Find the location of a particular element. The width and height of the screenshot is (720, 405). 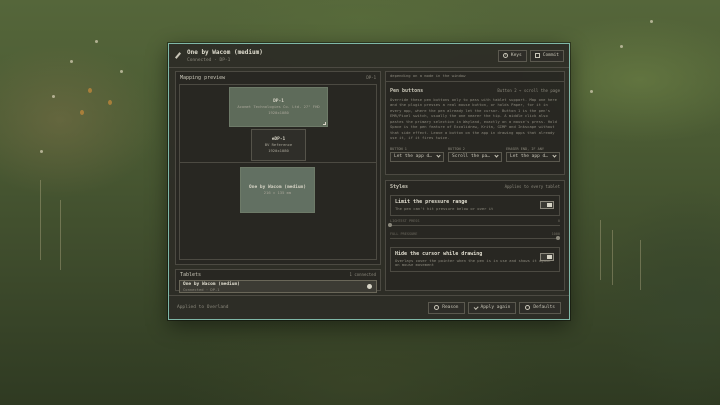

apply-again-button: Apply again is located at coordinates (492, 307).